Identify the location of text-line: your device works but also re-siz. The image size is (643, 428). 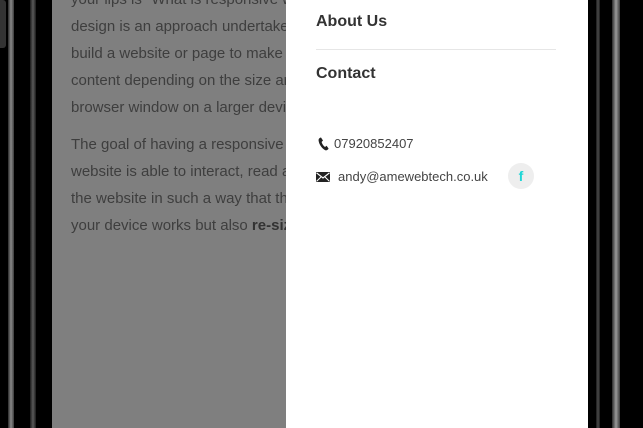
(178, 225).